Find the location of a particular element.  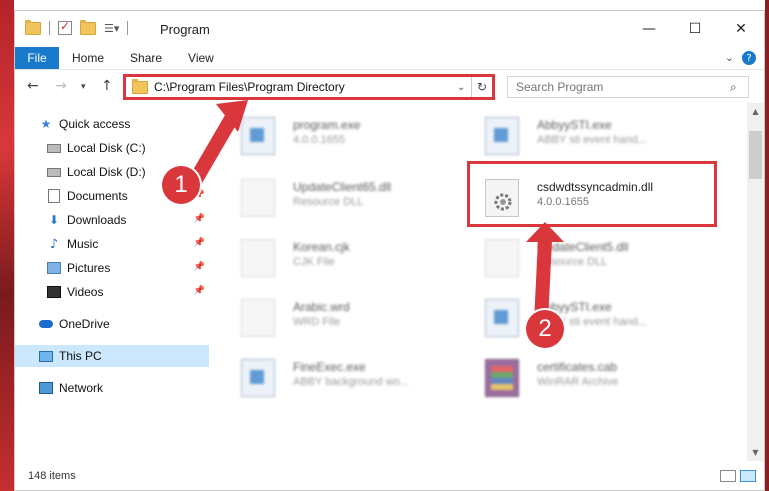

tab-share: Share is located at coordinates (146, 58).